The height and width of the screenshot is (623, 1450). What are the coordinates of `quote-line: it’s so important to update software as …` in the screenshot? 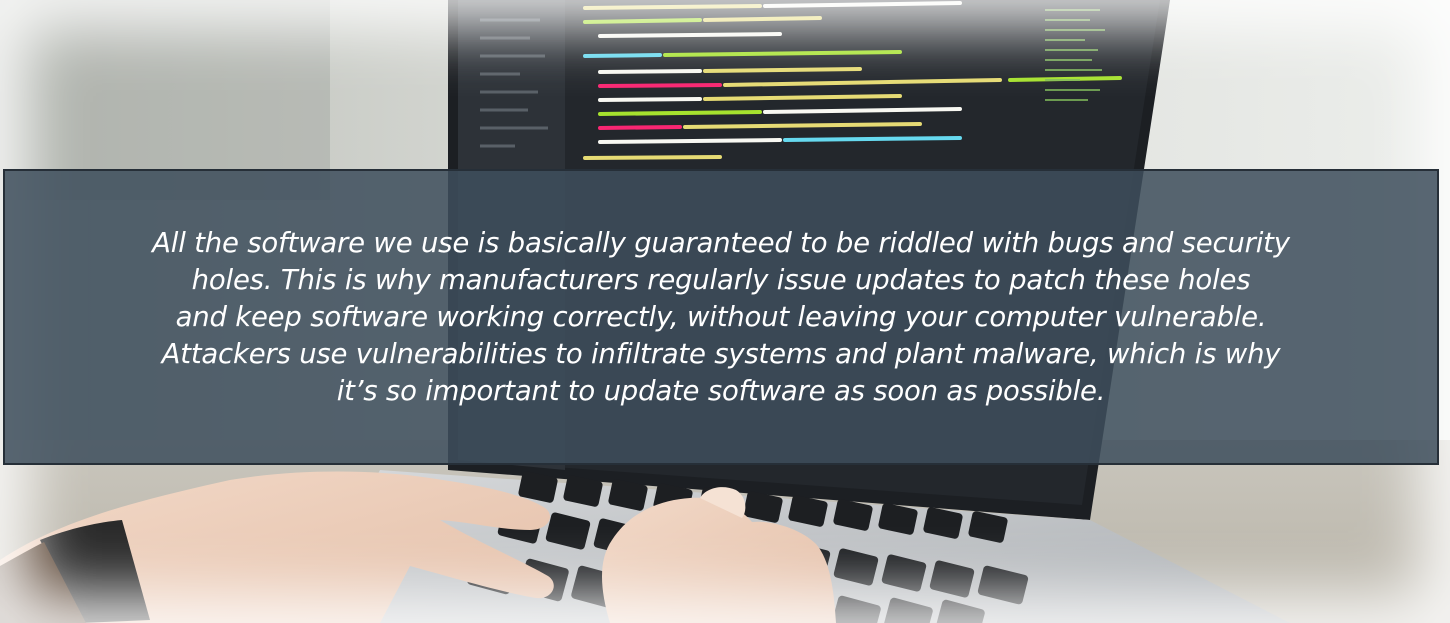 It's located at (721, 390).